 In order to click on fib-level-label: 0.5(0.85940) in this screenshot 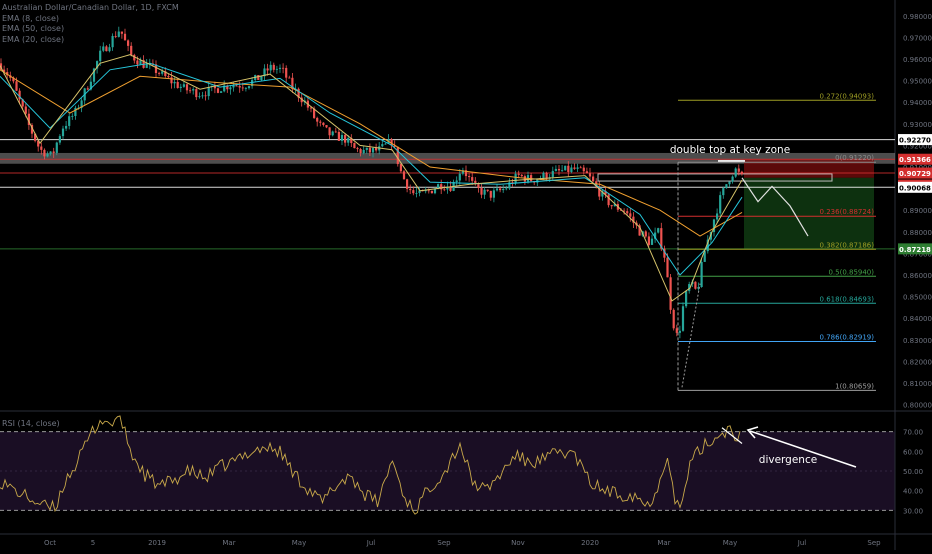, I will do `click(851, 272)`.